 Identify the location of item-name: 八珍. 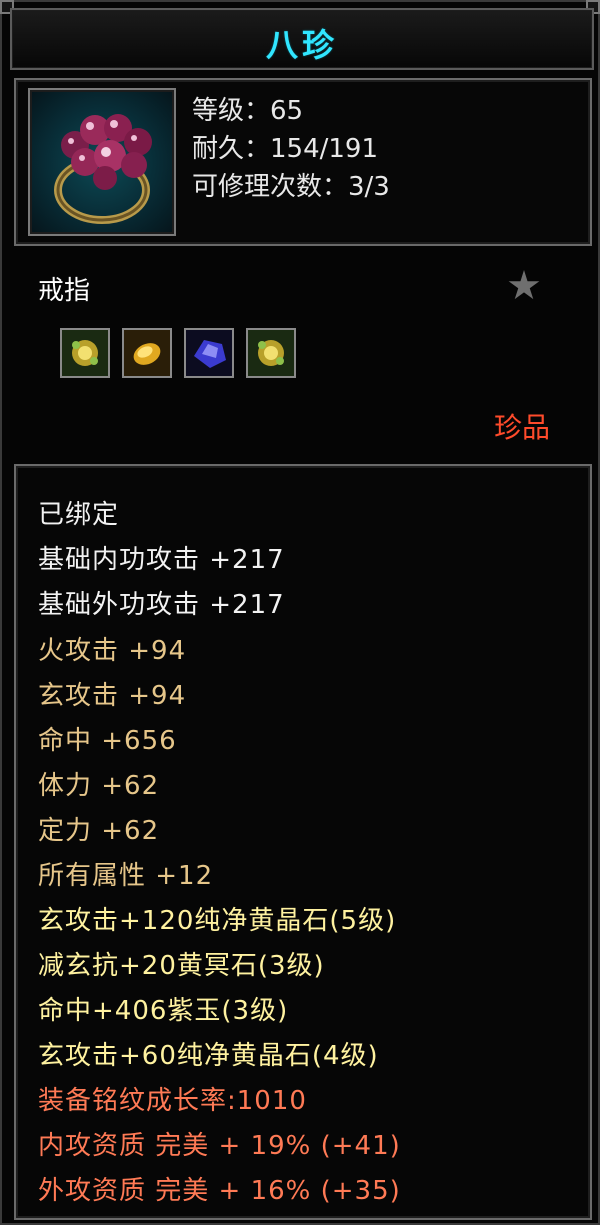
(301, 45).